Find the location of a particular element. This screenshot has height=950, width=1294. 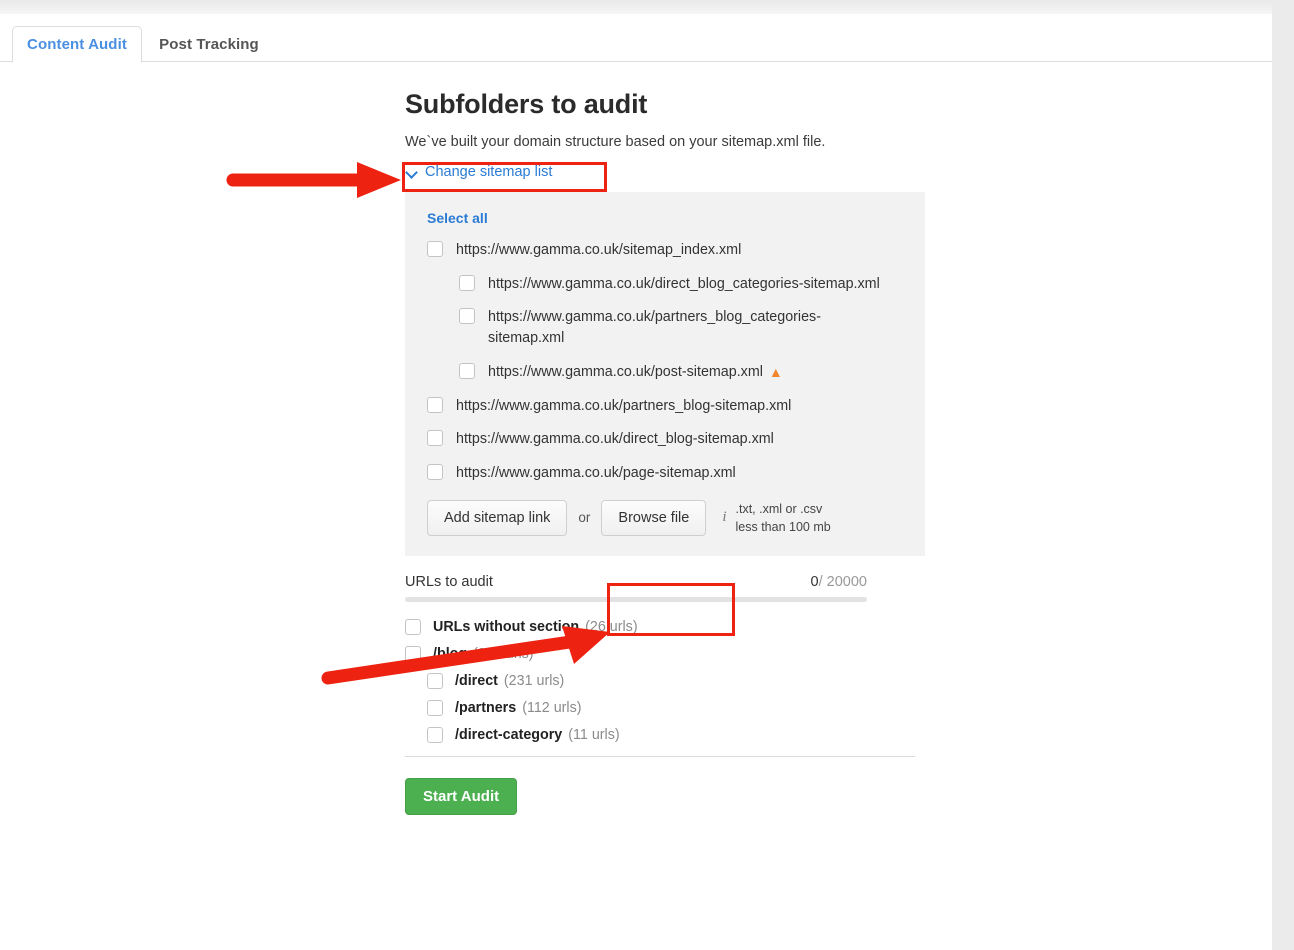

change-sitemap-list-label: Change sitemap list is located at coordinates (489, 172).